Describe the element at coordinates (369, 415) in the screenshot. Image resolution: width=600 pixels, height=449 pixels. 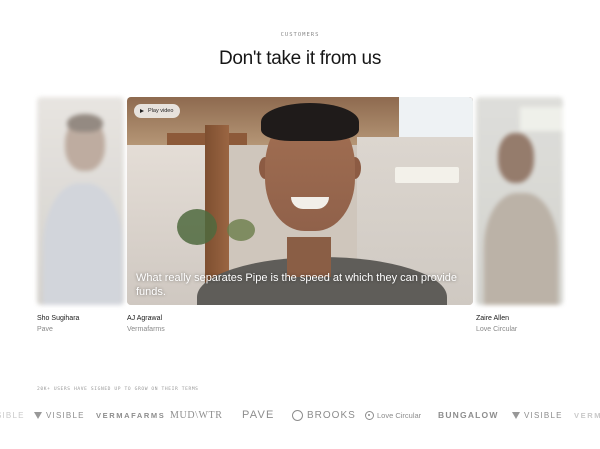
I see `love-circular-icon` at that location.